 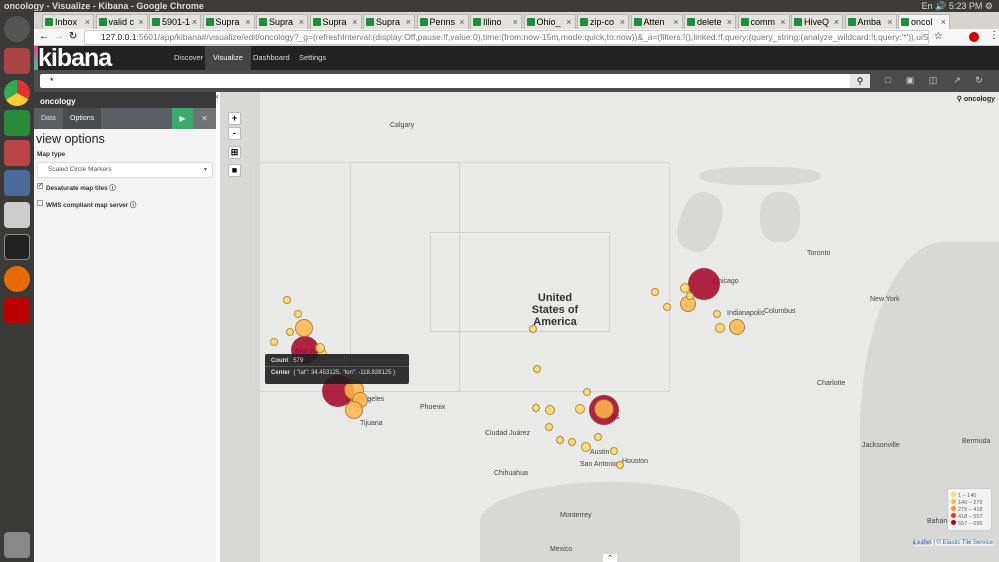 I want to click on clock: 5:23 PM, so click(x=966, y=6).